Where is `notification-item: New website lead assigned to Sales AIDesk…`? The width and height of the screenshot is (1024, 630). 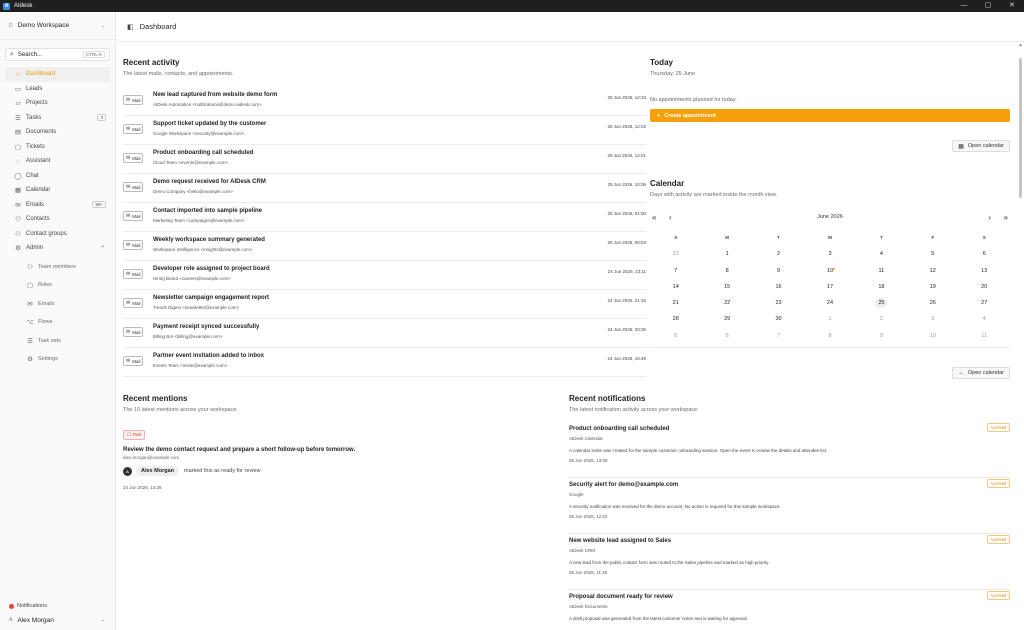 notification-item: New website lead assigned to Sales AIDesk… is located at coordinates (789, 562).